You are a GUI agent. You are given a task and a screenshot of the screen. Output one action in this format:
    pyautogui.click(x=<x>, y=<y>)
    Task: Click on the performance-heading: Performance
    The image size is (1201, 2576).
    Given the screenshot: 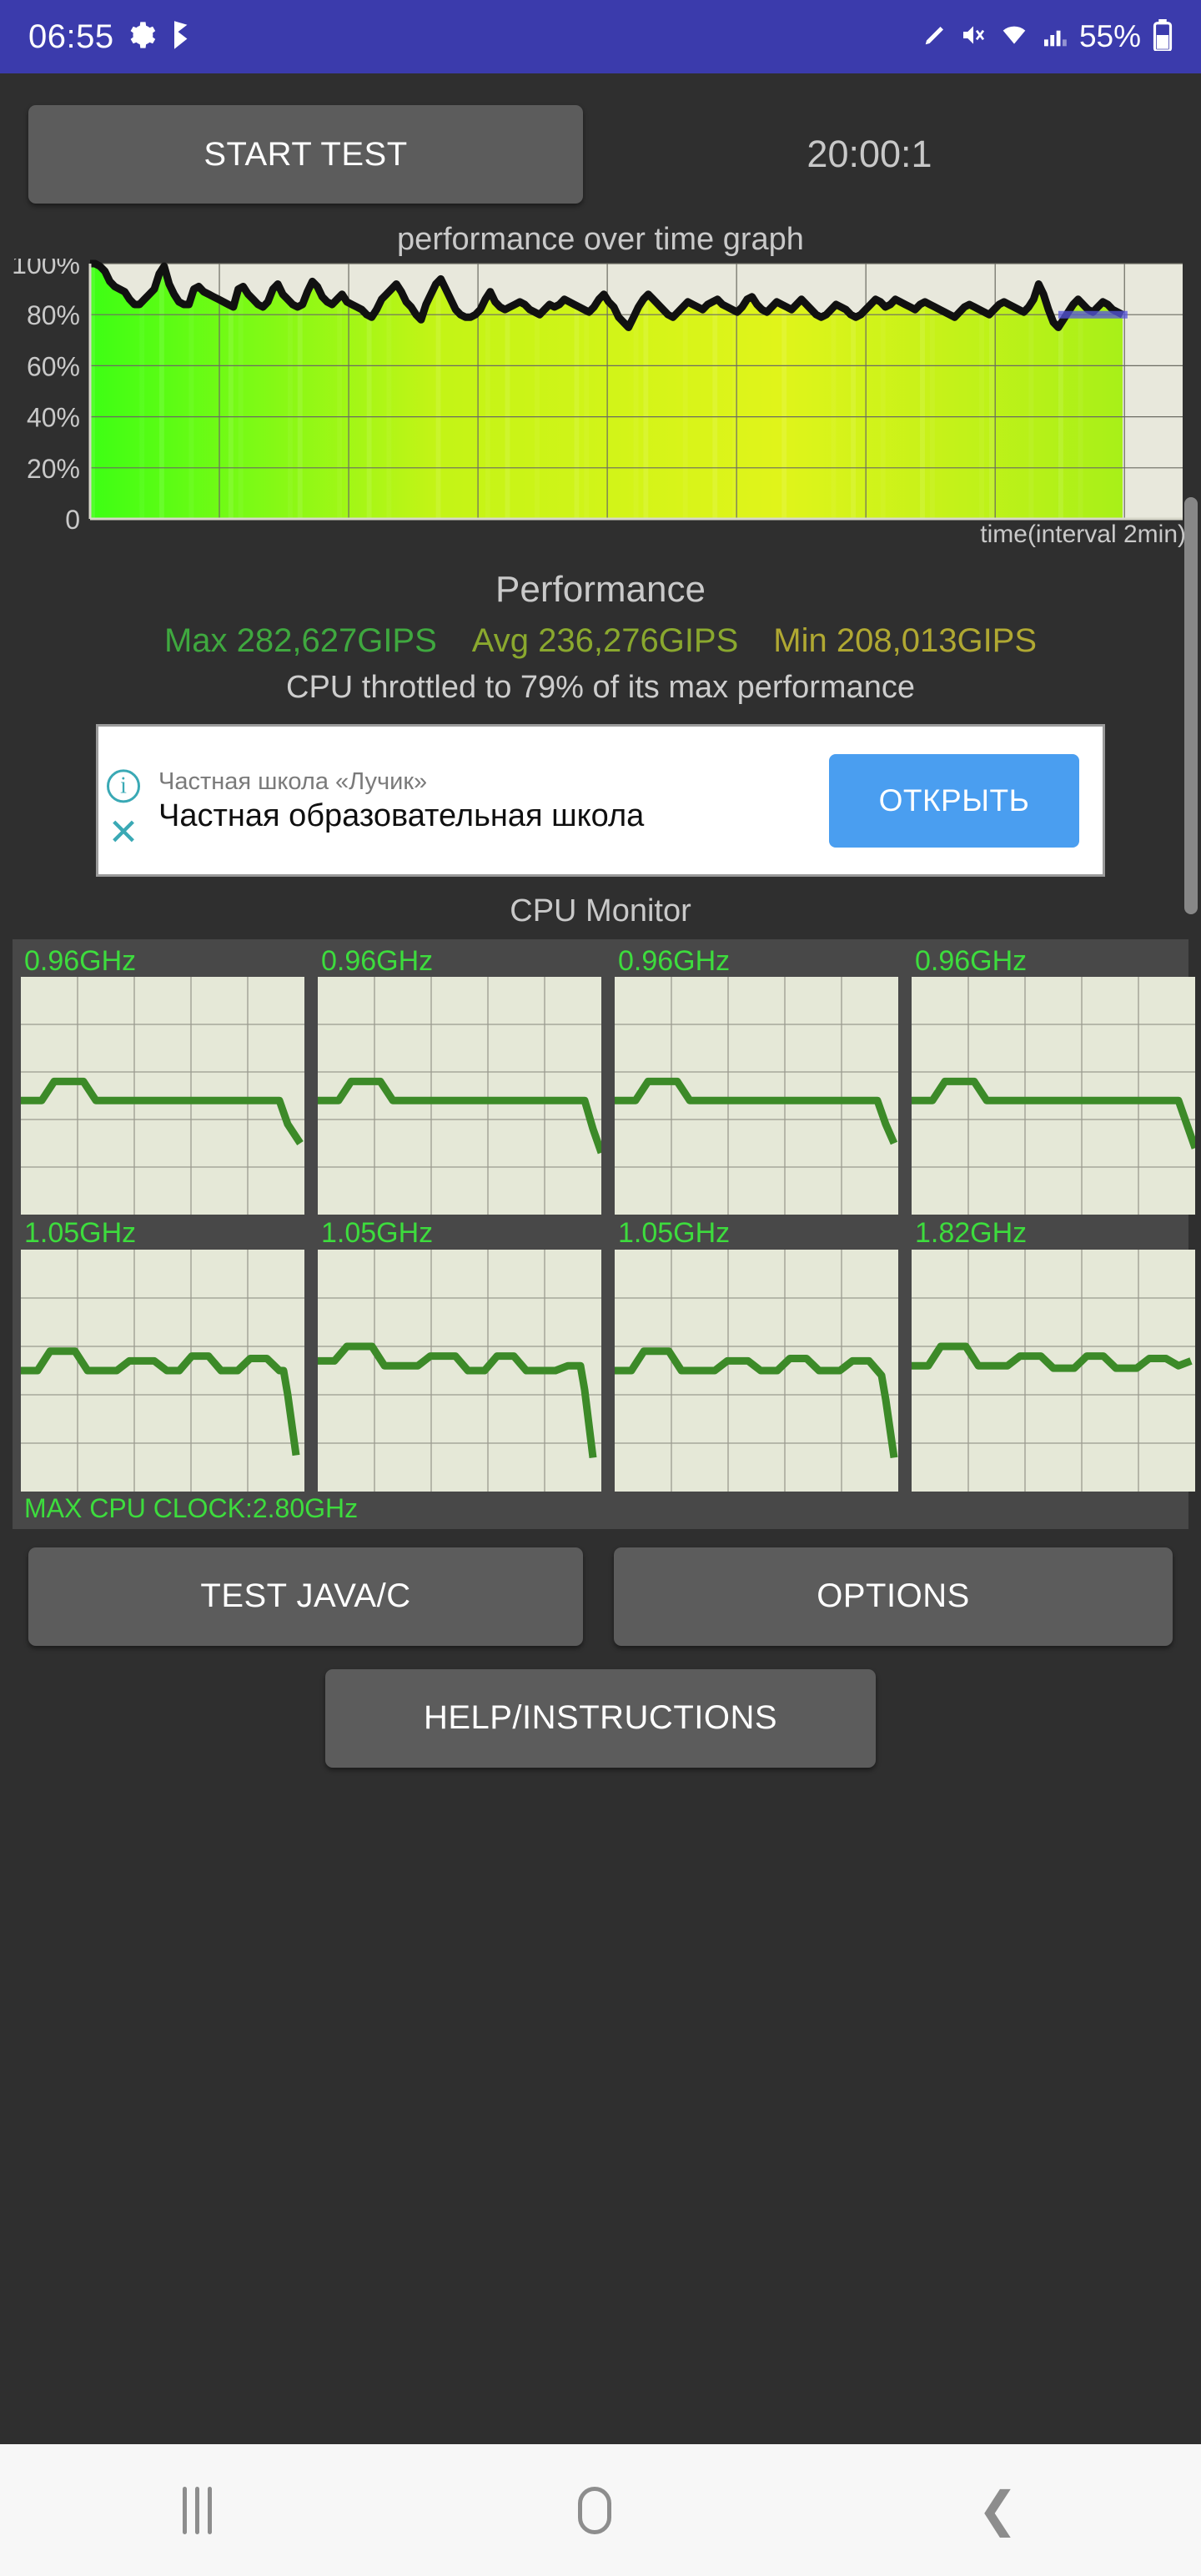 What is the action you would take?
    pyautogui.click(x=601, y=589)
    